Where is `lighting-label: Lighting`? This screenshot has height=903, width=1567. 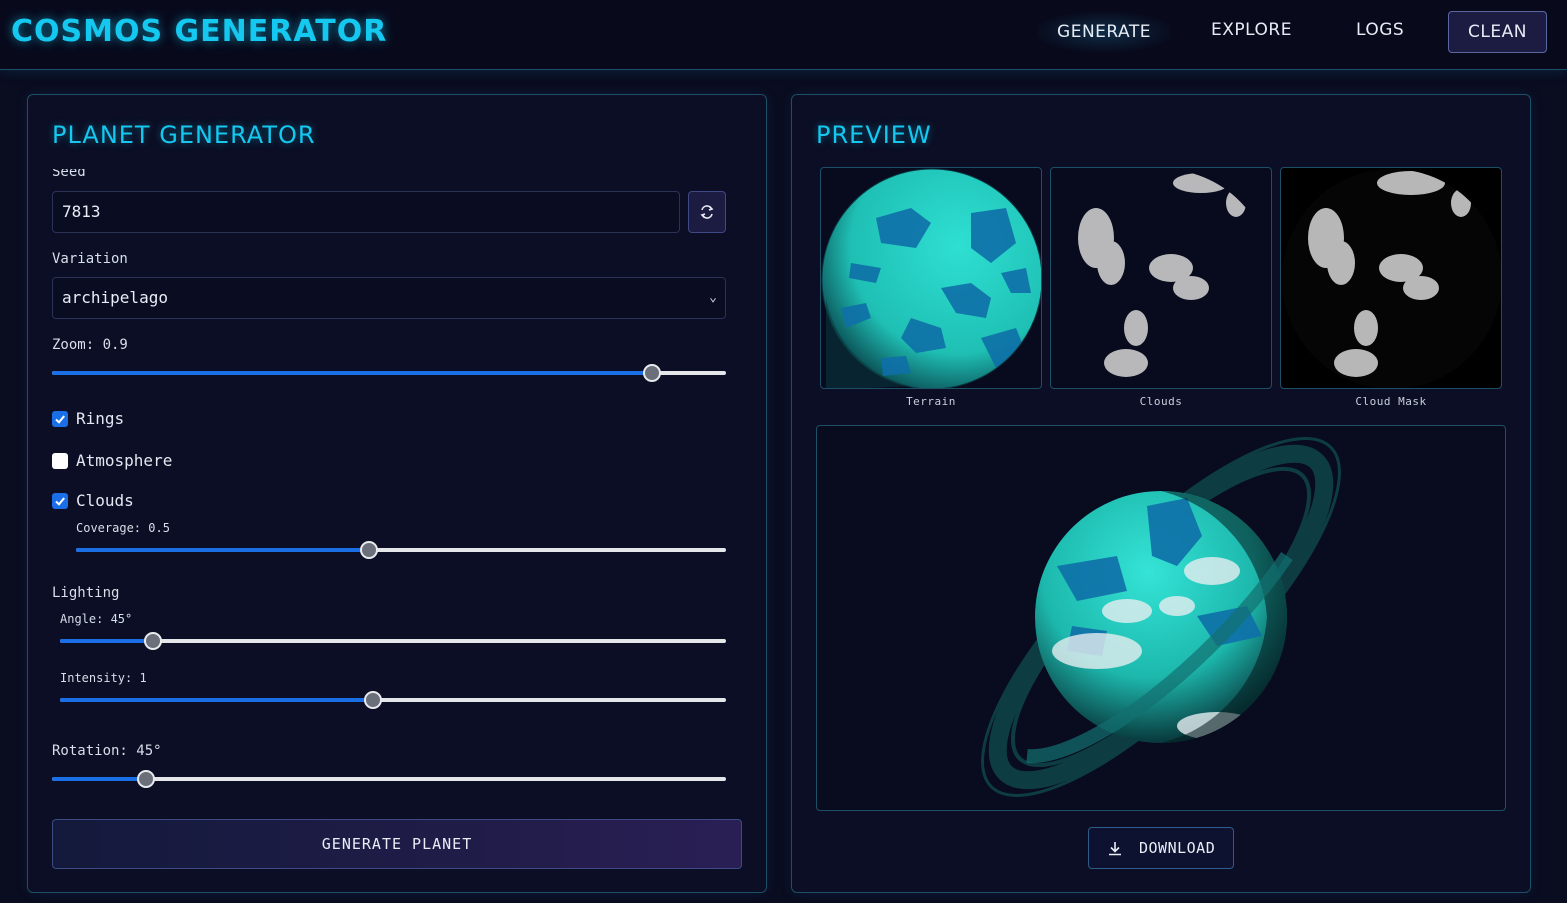
lighting-label: Lighting is located at coordinates (86, 593).